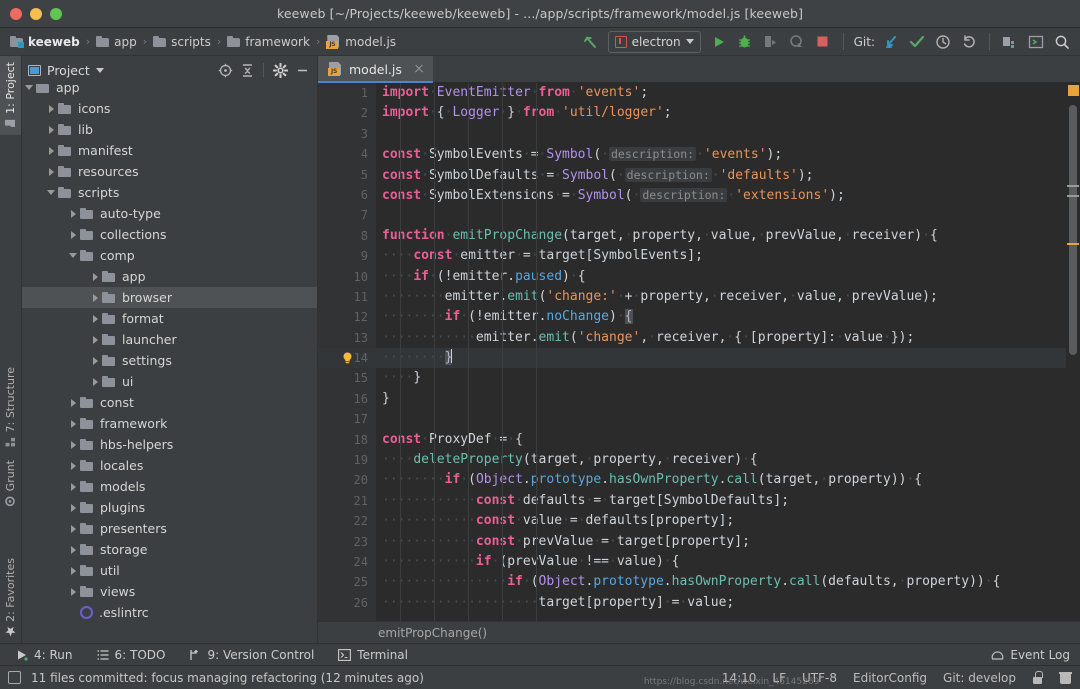  What do you see at coordinates (268, 42) in the screenshot?
I see `breadcrumb-item-framework: framework` at bounding box center [268, 42].